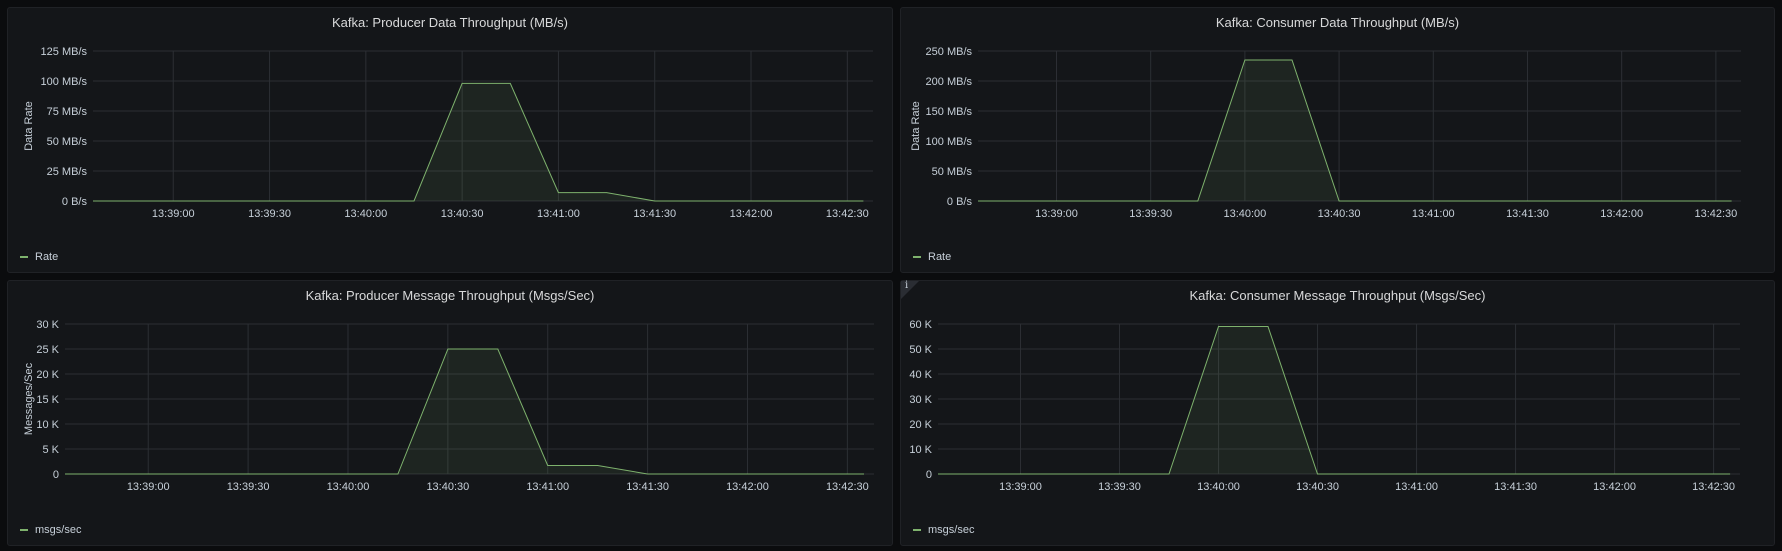 Image resolution: width=1782 pixels, height=551 pixels. What do you see at coordinates (920, 350) in the screenshot?
I see `y-tick-label: 50 K` at bounding box center [920, 350].